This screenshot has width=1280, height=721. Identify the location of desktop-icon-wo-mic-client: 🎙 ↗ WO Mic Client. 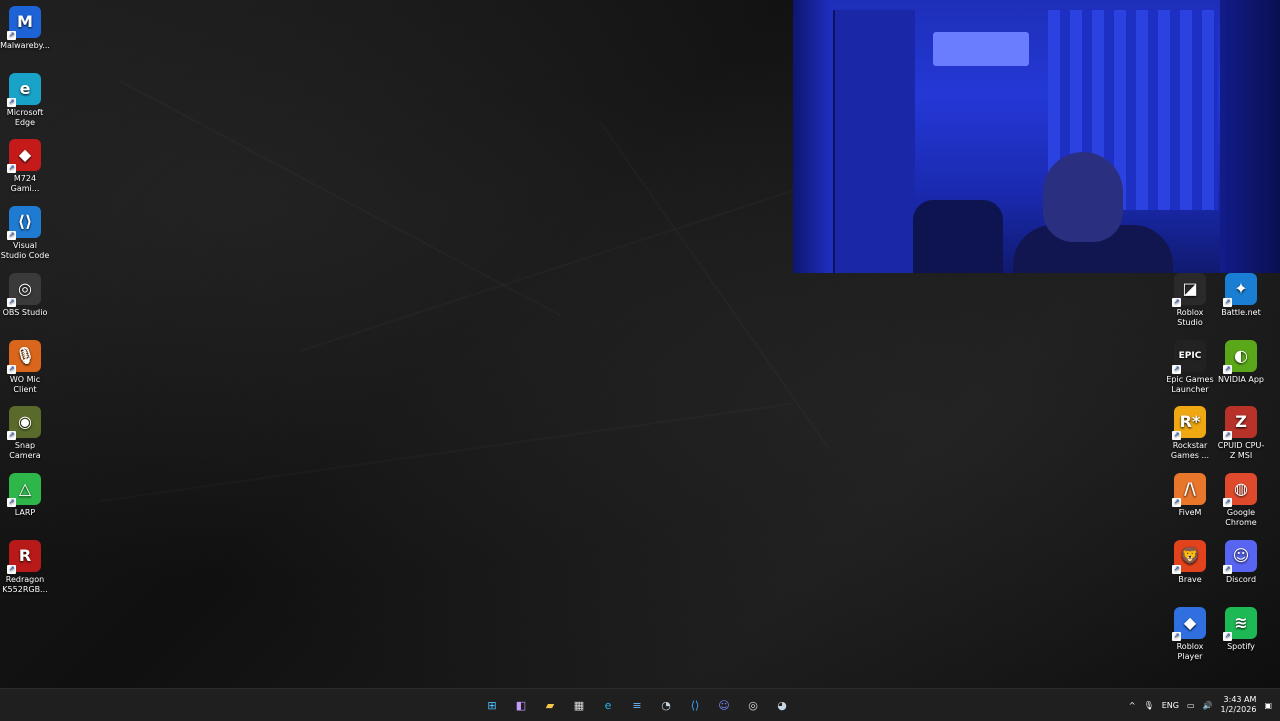
(25, 367).